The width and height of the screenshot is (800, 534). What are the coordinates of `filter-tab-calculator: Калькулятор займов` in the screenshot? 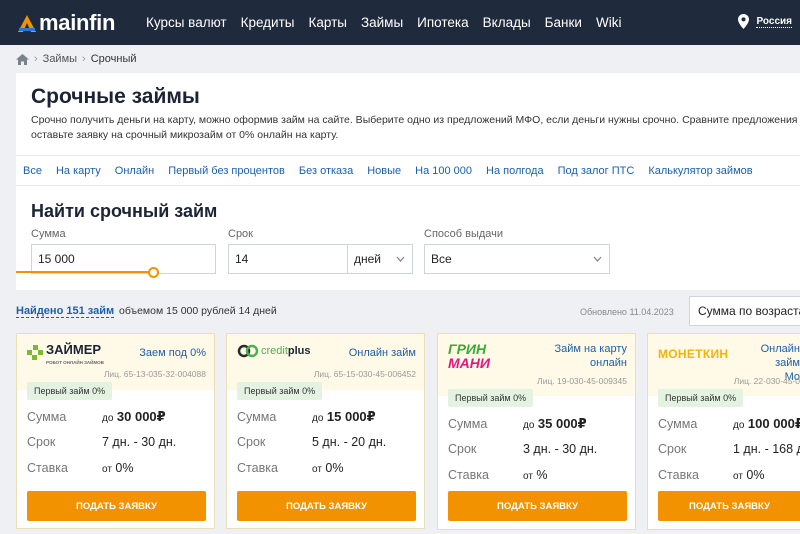 It's located at (700, 171).